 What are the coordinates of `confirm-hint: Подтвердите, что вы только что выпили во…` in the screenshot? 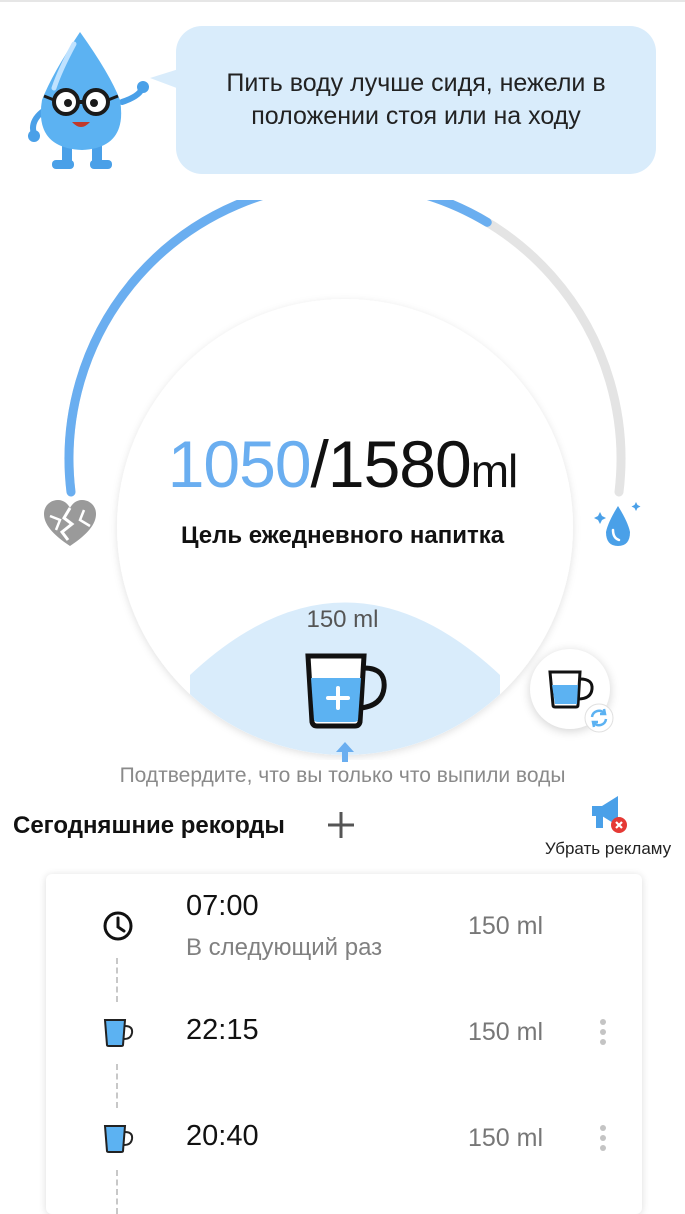 It's located at (342, 775).